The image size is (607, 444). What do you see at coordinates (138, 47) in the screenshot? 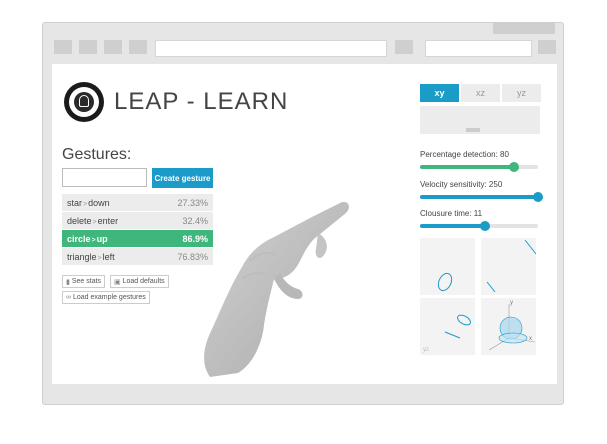
I see `home-button` at bounding box center [138, 47].